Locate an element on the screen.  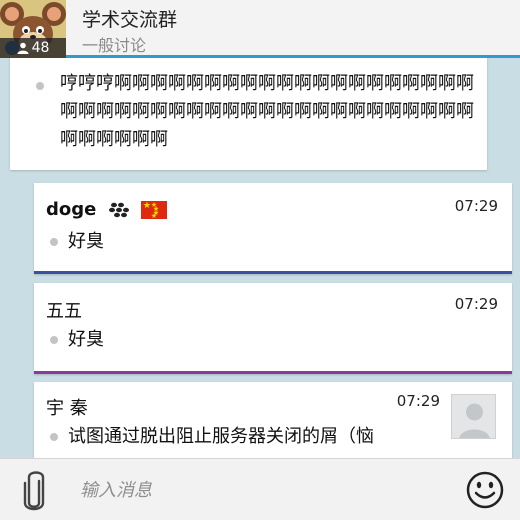
group-title: 学术交流群 is located at coordinates (130, 20).